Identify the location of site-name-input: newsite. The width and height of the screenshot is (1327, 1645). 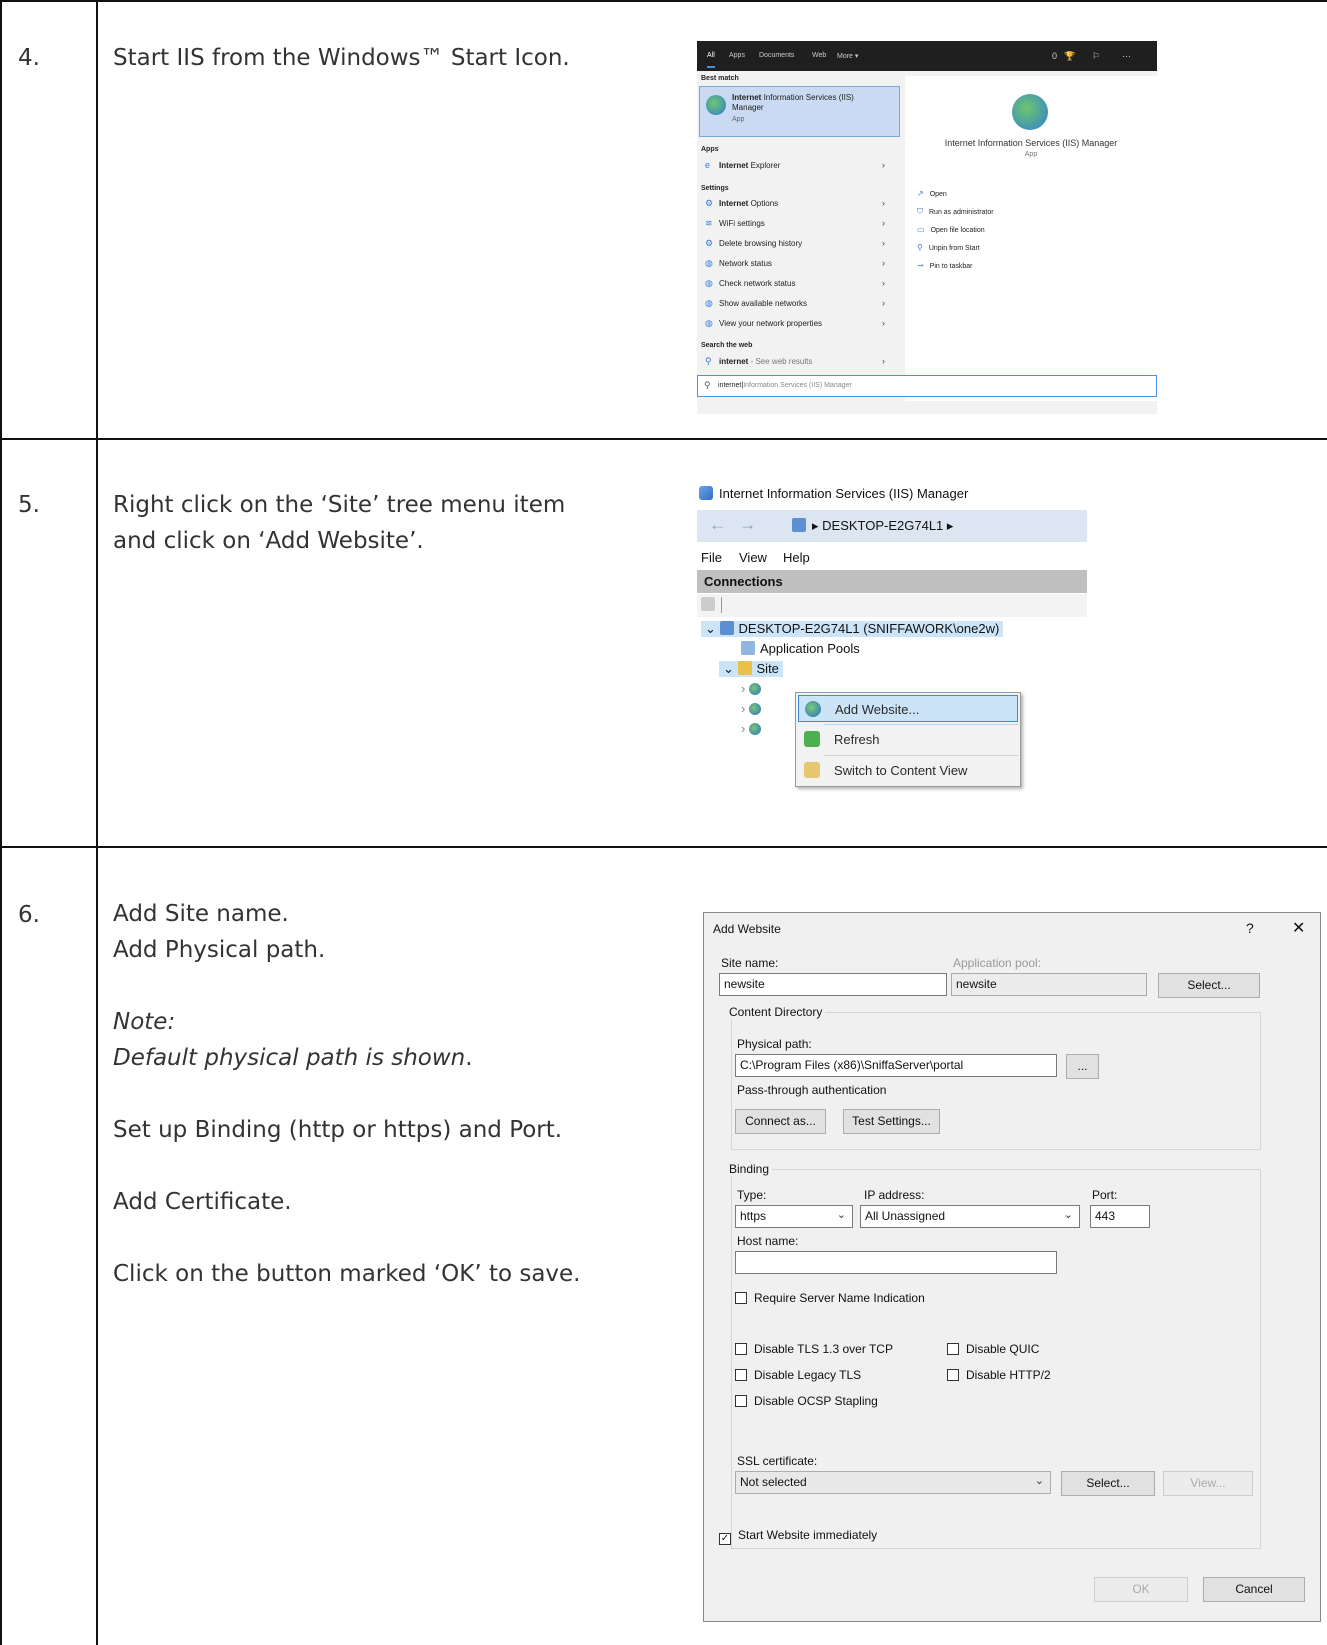
(833, 984).